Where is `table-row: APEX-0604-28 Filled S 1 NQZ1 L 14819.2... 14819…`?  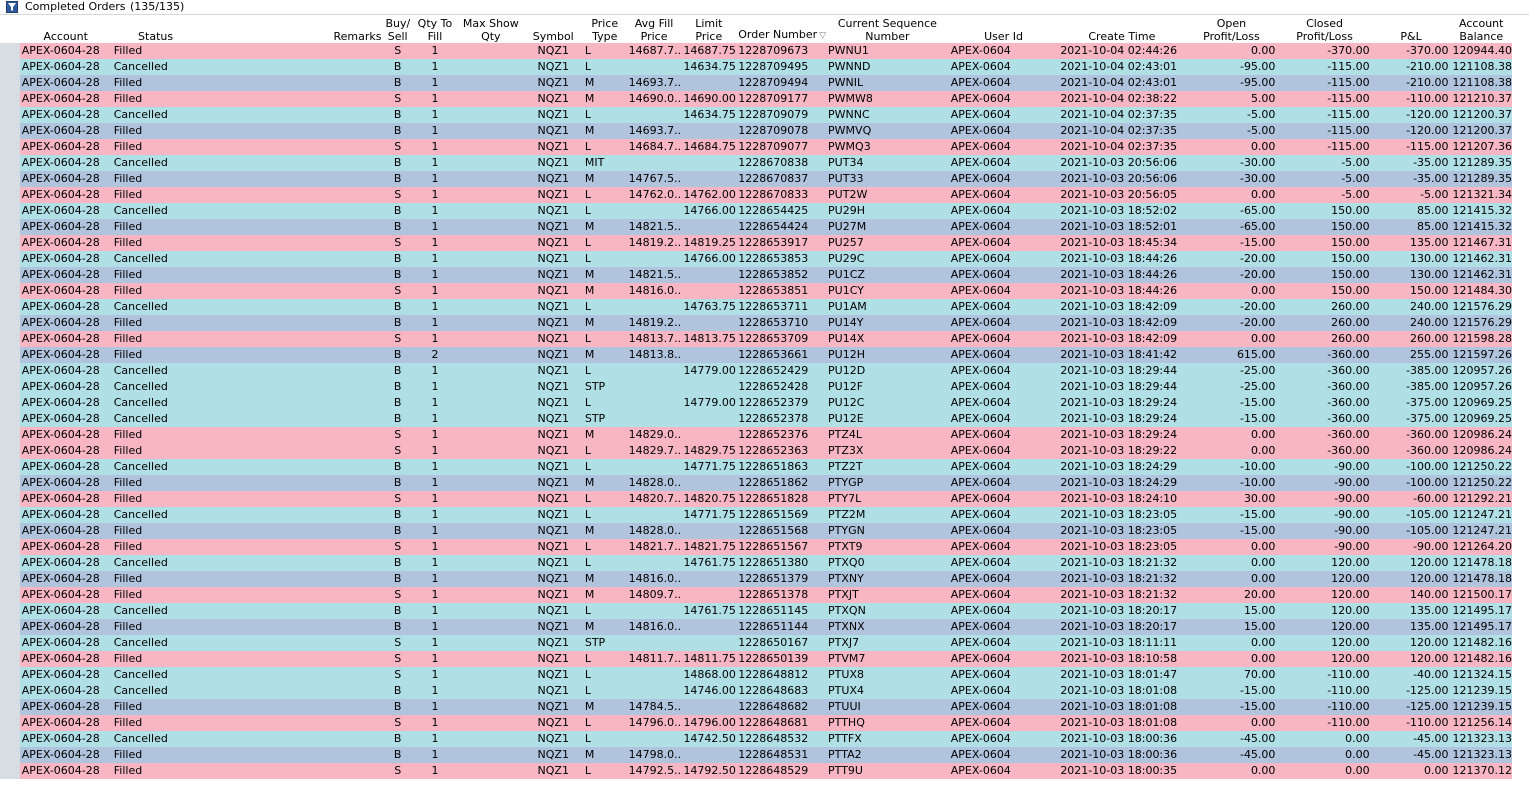
table-row: APEX-0604-28 Filled S 1 NQZ1 L 14819.2... 14819… is located at coordinates (756, 243).